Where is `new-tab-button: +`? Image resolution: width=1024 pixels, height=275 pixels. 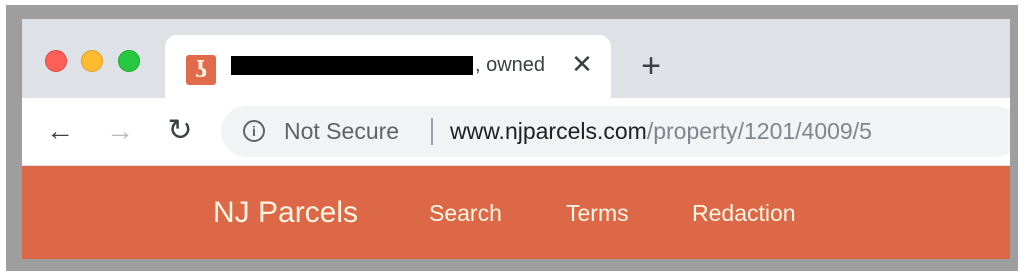 new-tab-button: + is located at coordinates (651, 67).